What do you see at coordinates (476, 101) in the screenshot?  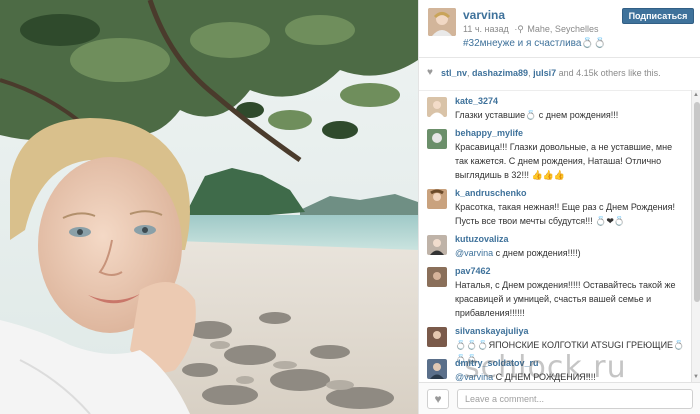 I see `comment-username: kate_3274` at bounding box center [476, 101].